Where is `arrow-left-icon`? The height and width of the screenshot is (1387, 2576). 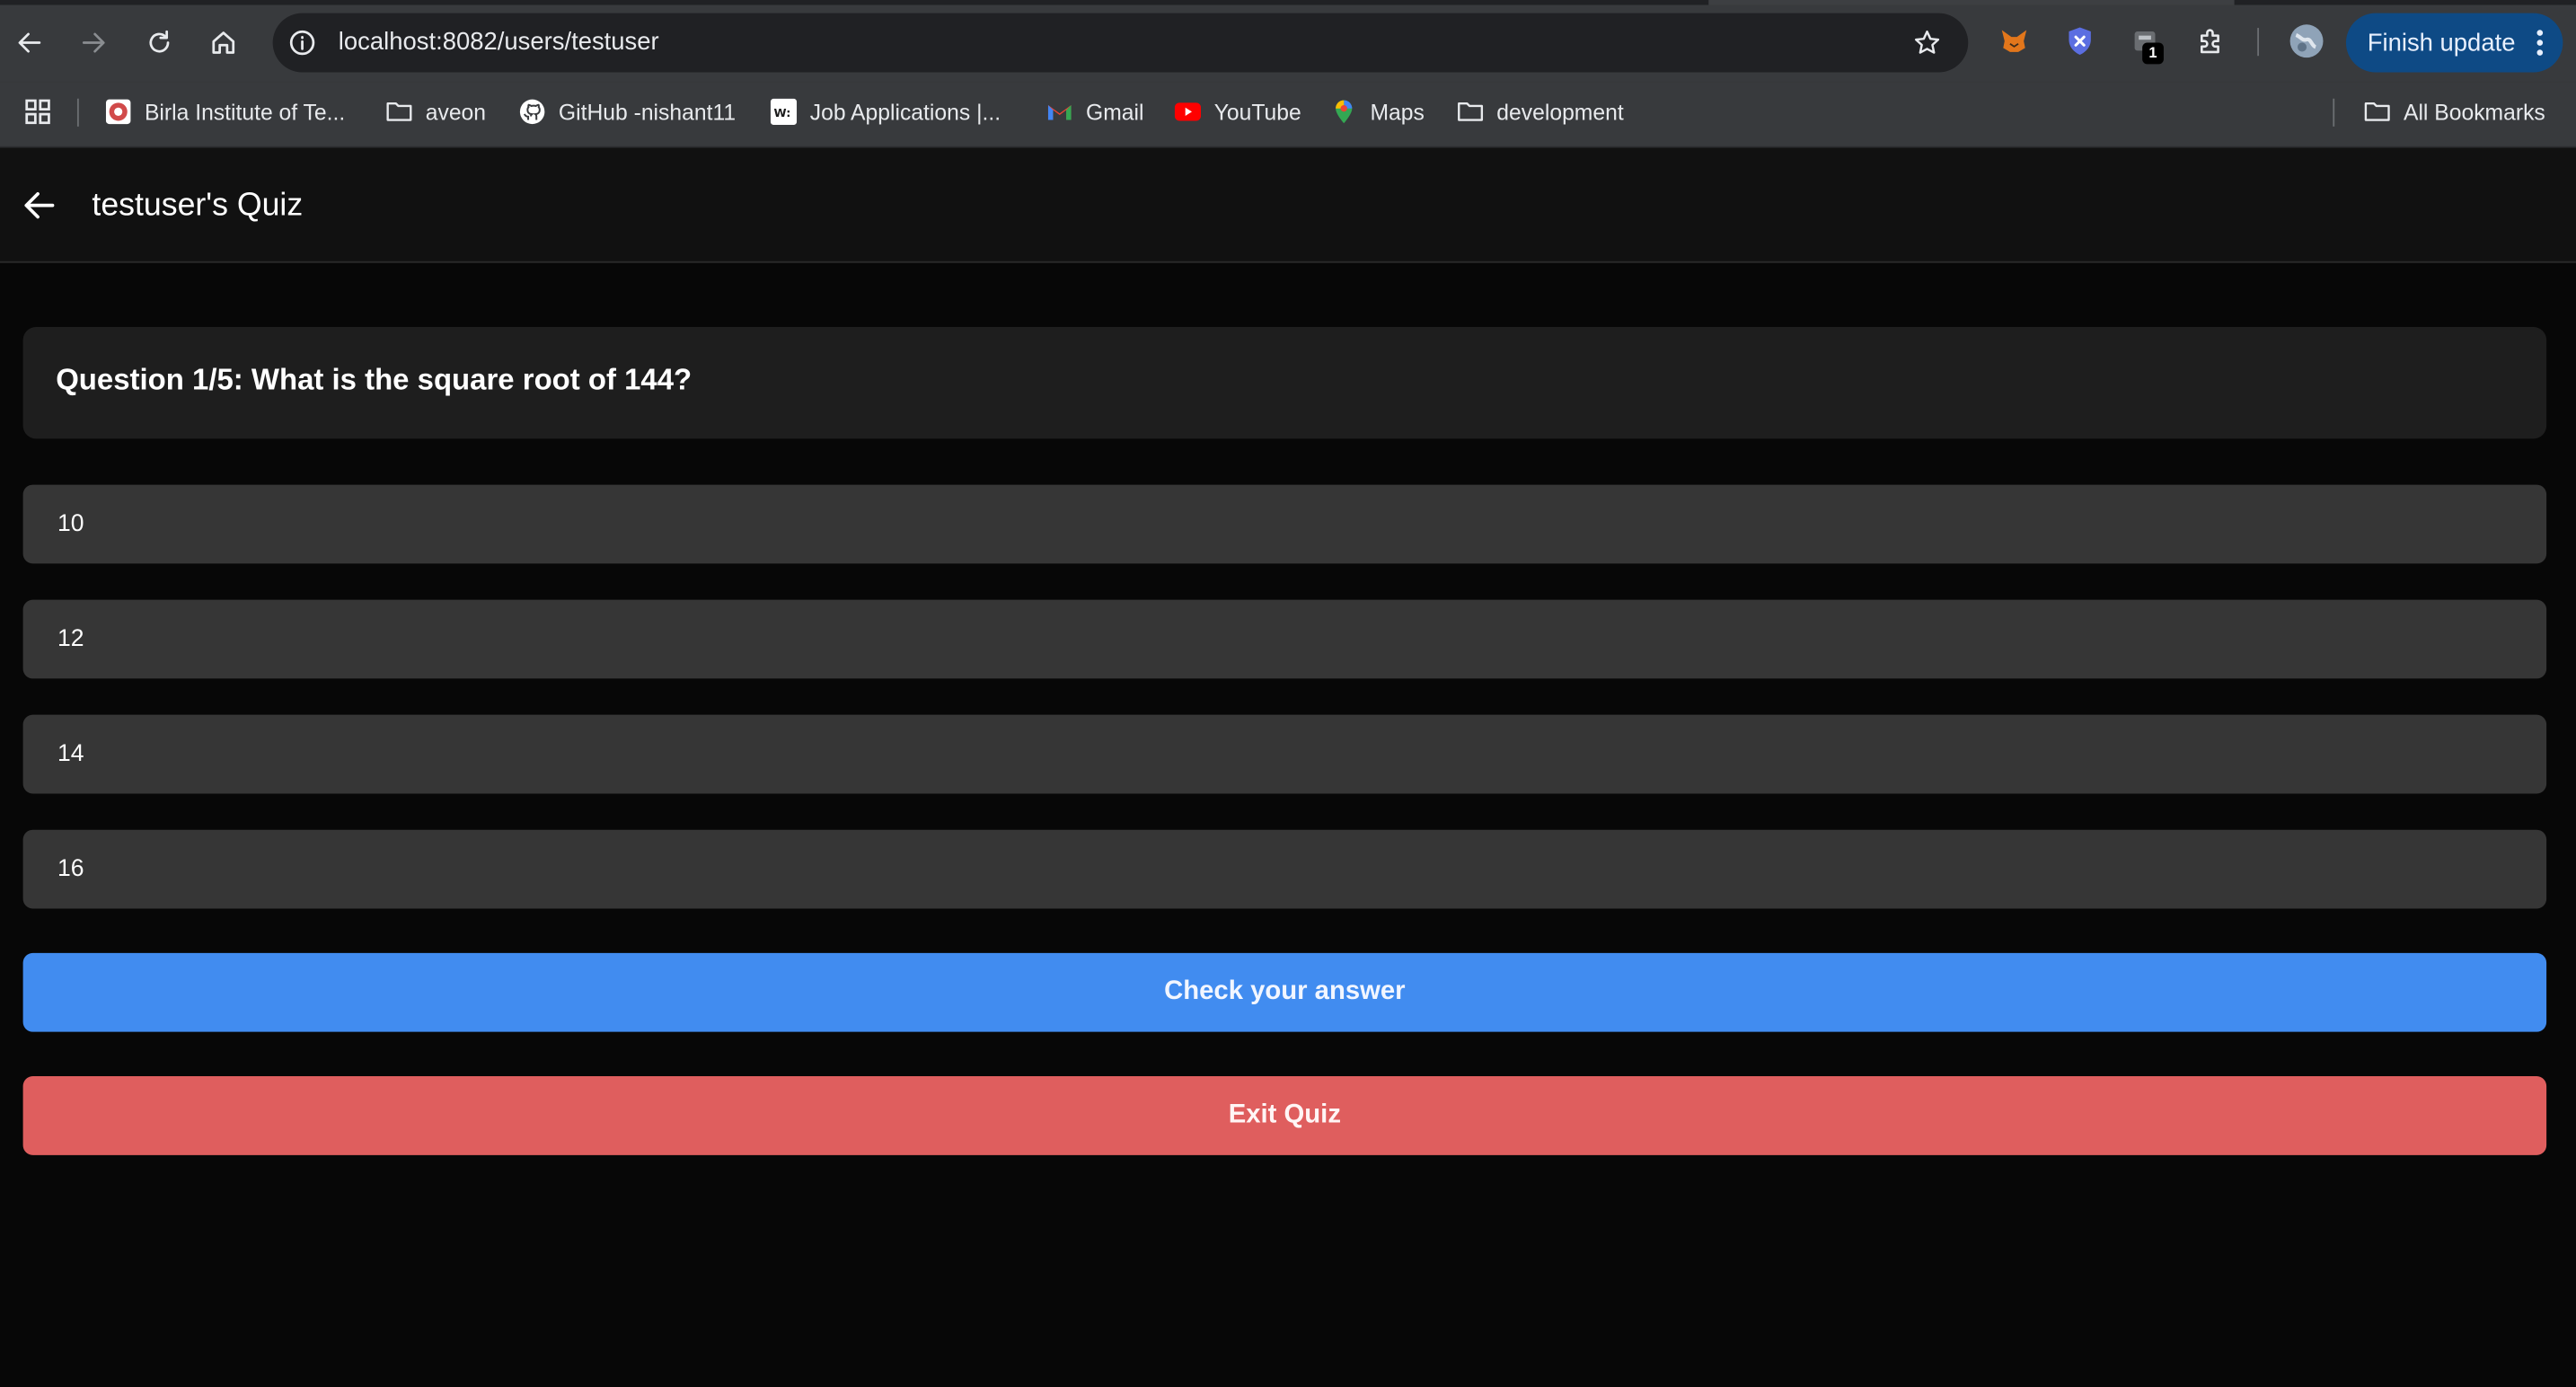
arrow-left-icon is located at coordinates (29, 42).